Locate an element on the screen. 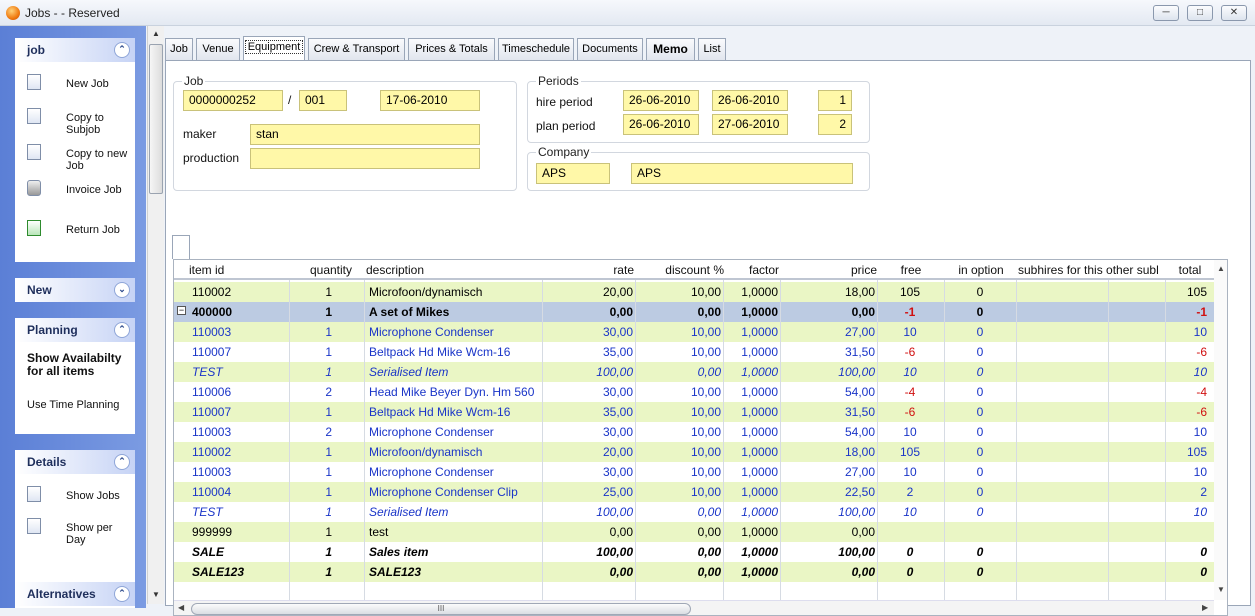  table-row: 999999 1 test 0,00 0,00 1,0000 0,00 is located at coordinates (694, 532).